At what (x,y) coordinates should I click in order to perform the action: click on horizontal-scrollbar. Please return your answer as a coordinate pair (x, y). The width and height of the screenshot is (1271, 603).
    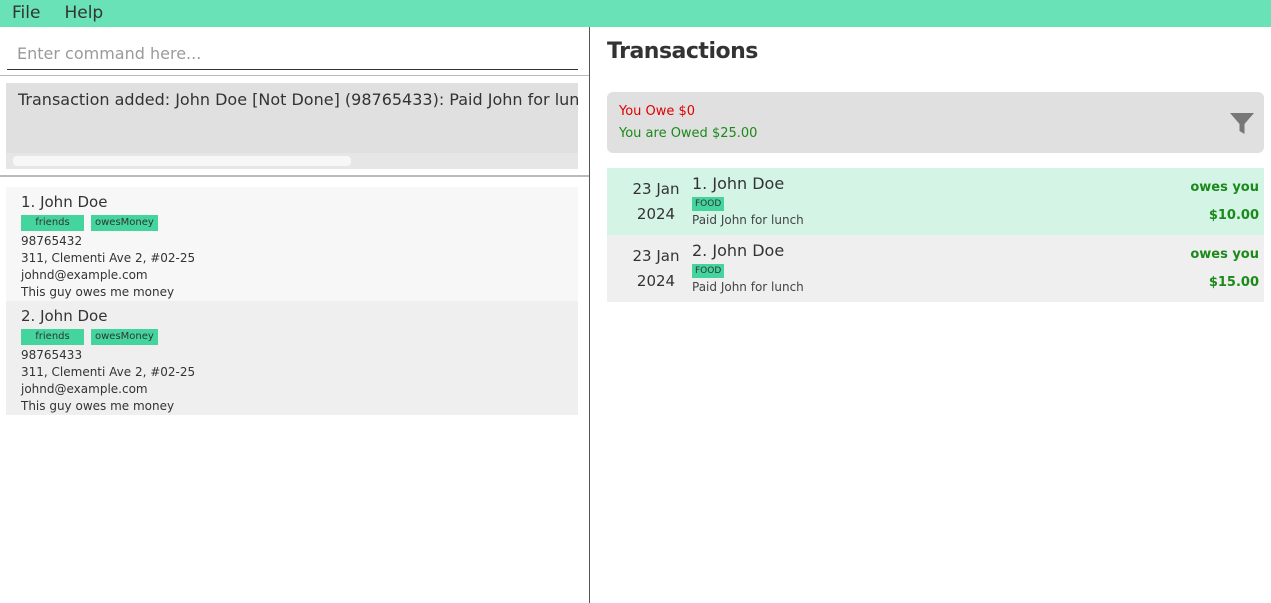
    Looking at the image, I should click on (292, 161).